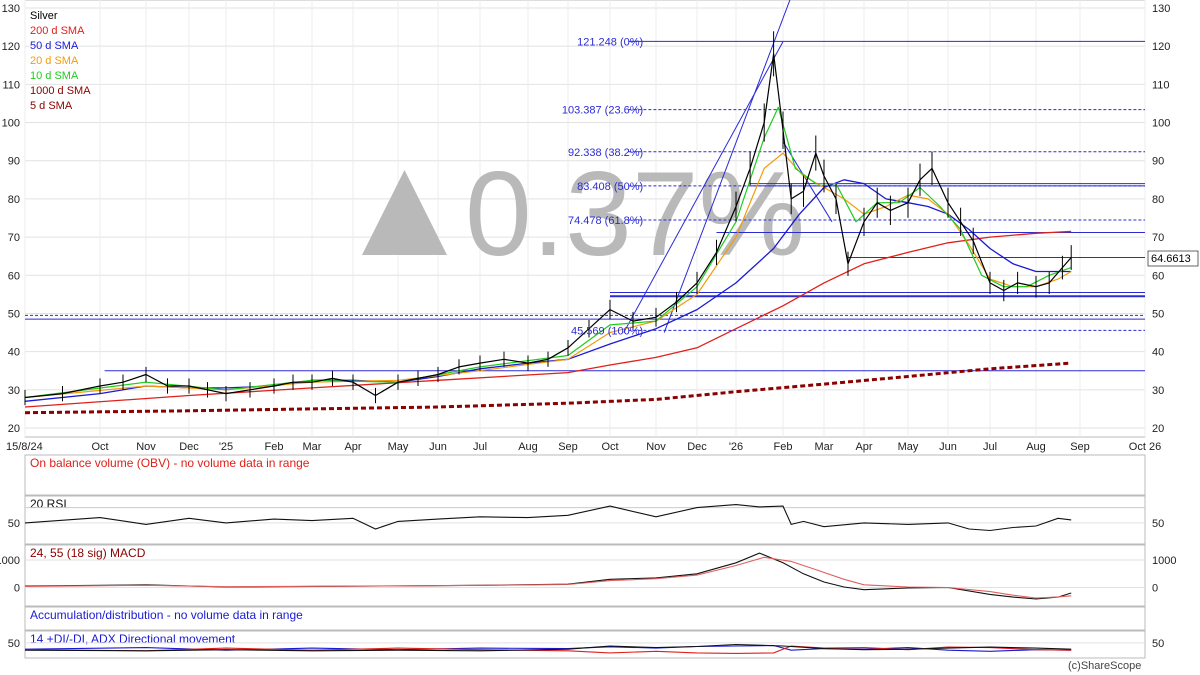 The width and height of the screenshot is (1200, 675). I want to click on x-tick-label: 15/8/24, so click(24, 447).